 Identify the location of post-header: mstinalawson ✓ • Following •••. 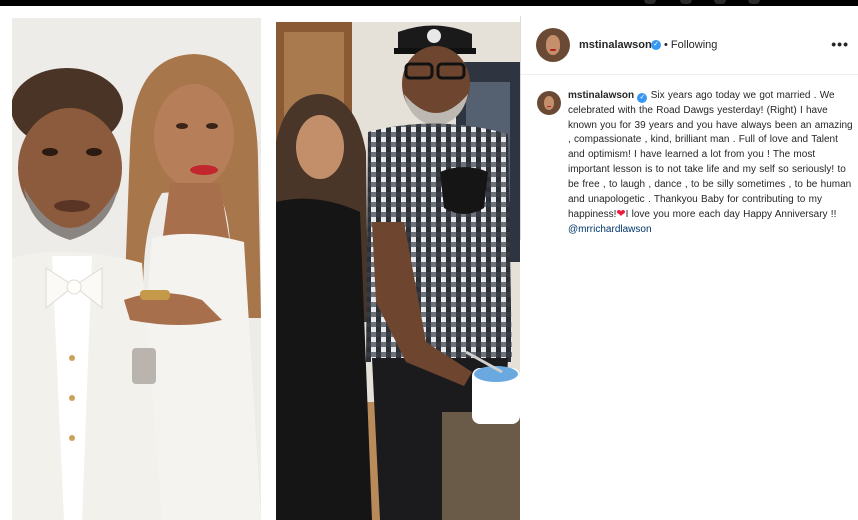
(689, 45).